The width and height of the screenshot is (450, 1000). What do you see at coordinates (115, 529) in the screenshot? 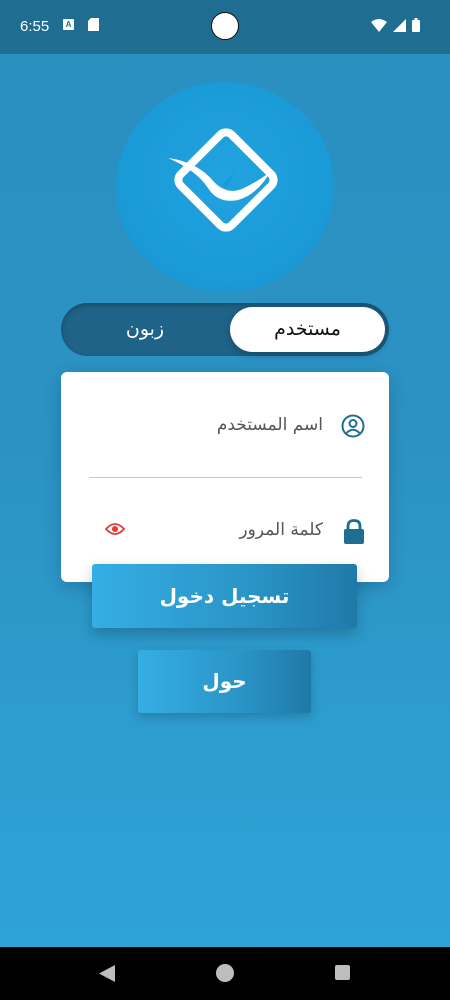
I see `eye-icon` at bounding box center [115, 529].